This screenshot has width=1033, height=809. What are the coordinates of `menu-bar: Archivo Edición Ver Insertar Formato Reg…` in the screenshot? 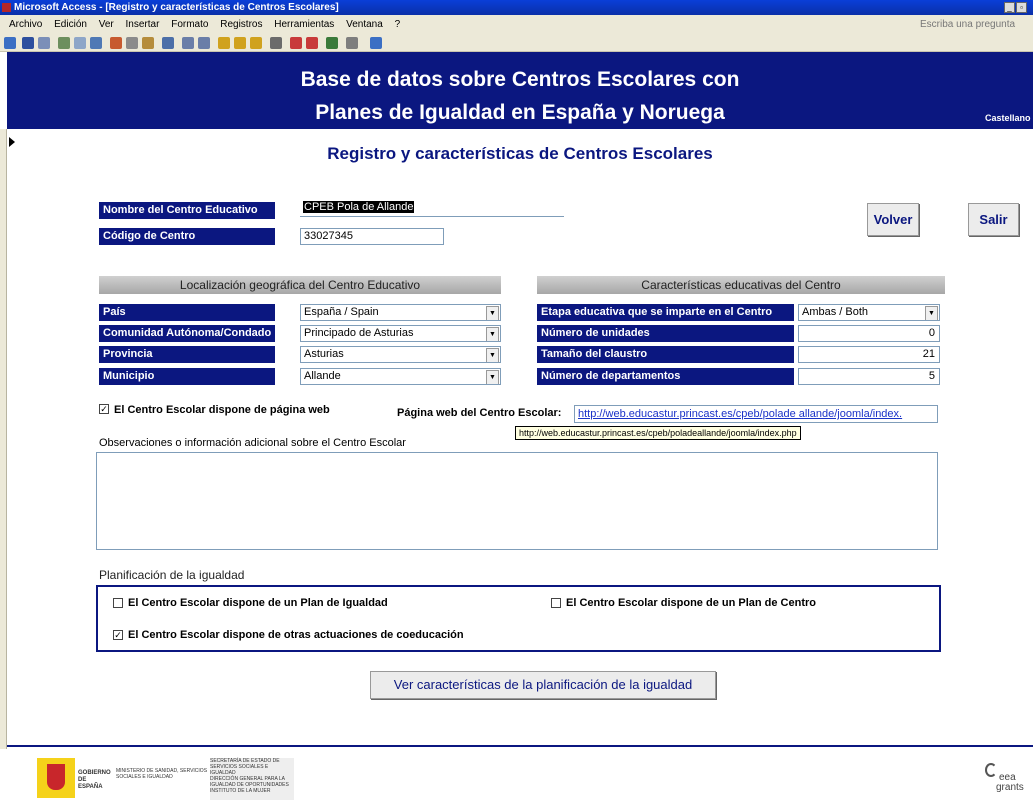 It's located at (516, 24).